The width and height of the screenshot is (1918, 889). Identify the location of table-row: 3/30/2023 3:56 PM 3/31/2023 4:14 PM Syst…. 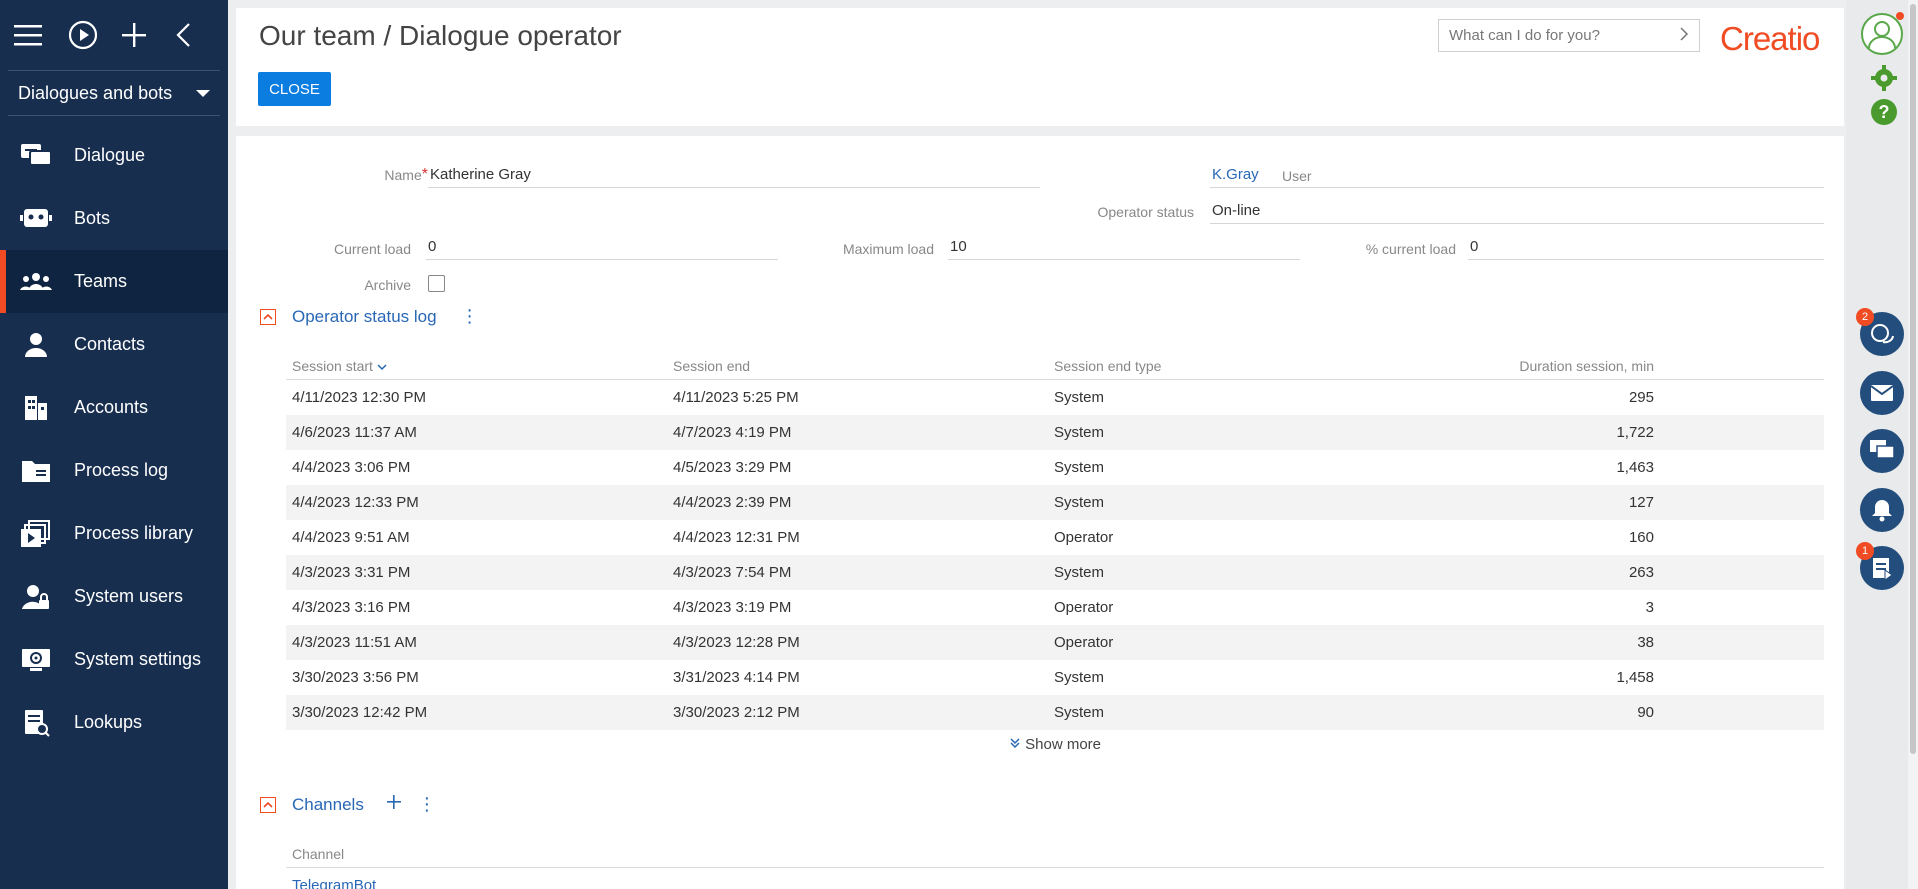
(1055, 677).